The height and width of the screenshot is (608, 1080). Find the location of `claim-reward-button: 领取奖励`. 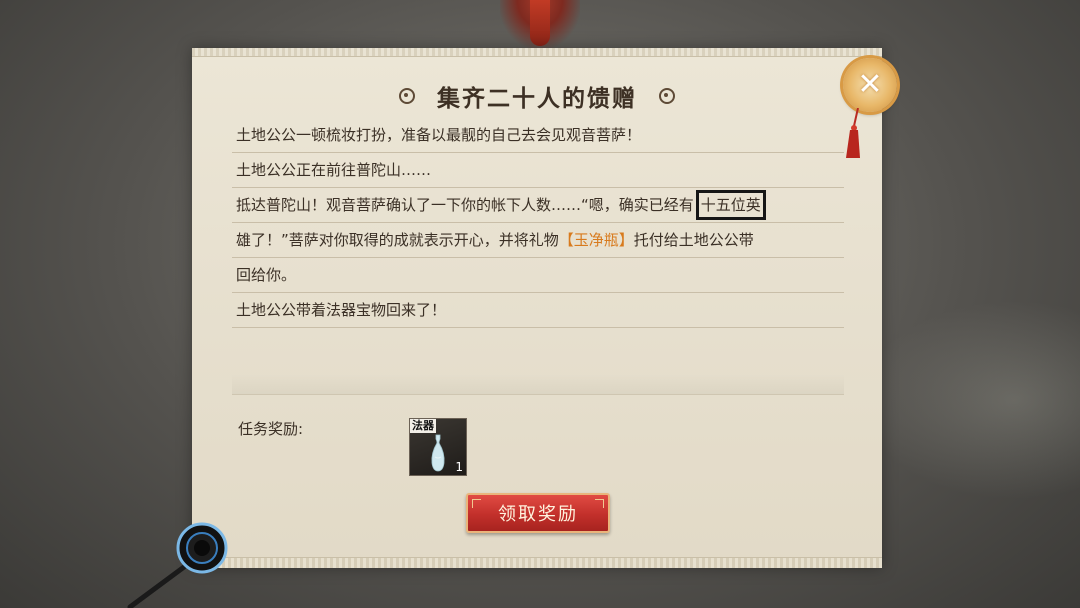

claim-reward-button: 领取奖励 is located at coordinates (538, 513).